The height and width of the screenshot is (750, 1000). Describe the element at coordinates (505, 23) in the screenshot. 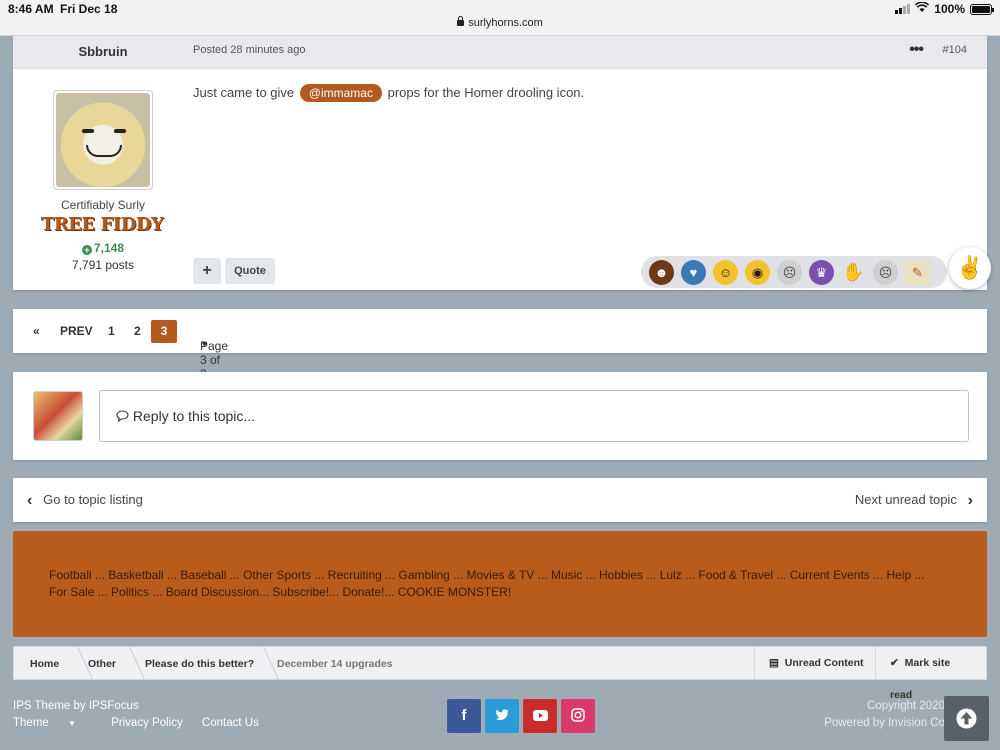

I see `url-text: surlyhorns.com` at that location.